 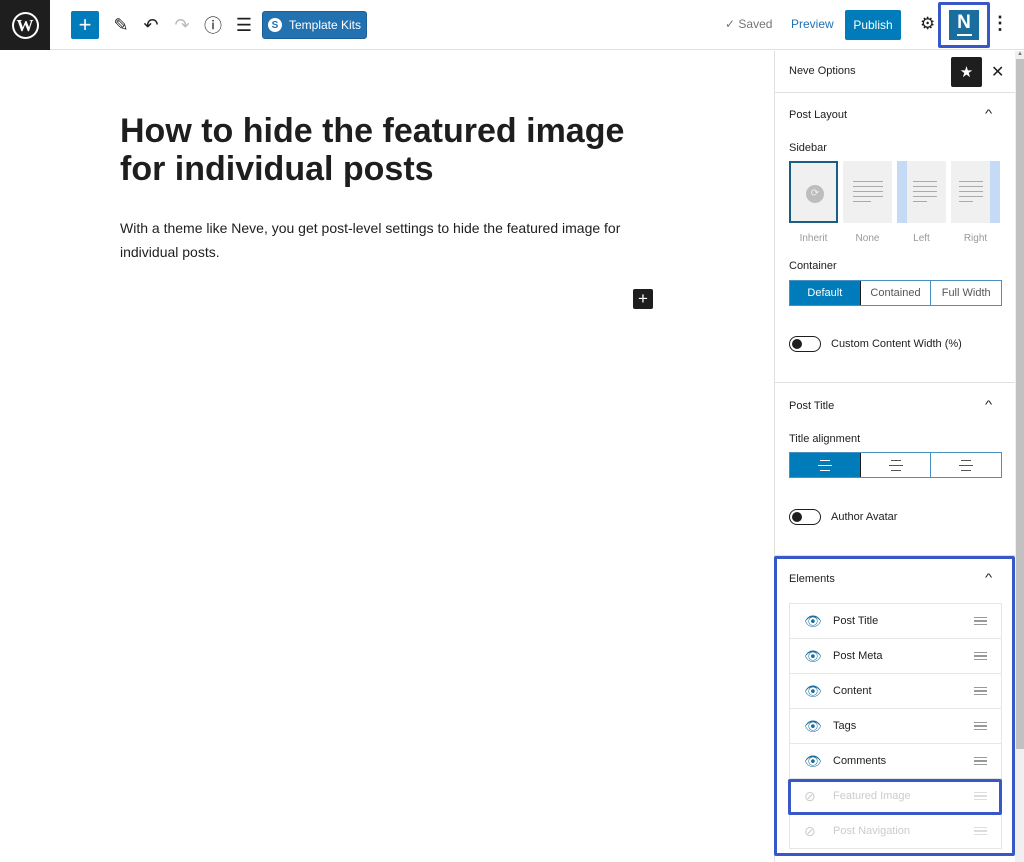 What do you see at coordinates (151, 25) in the screenshot?
I see `undo-icon: ↶` at bounding box center [151, 25].